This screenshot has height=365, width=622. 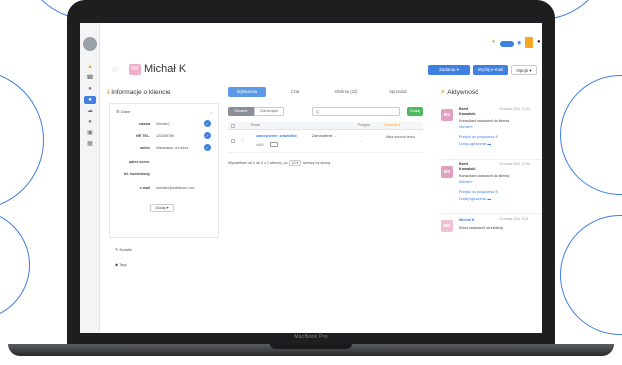 What do you see at coordinates (175, 188) in the screenshot?
I see `field-value: michał.k@edetsoa.c om` at bounding box center [175, 188].